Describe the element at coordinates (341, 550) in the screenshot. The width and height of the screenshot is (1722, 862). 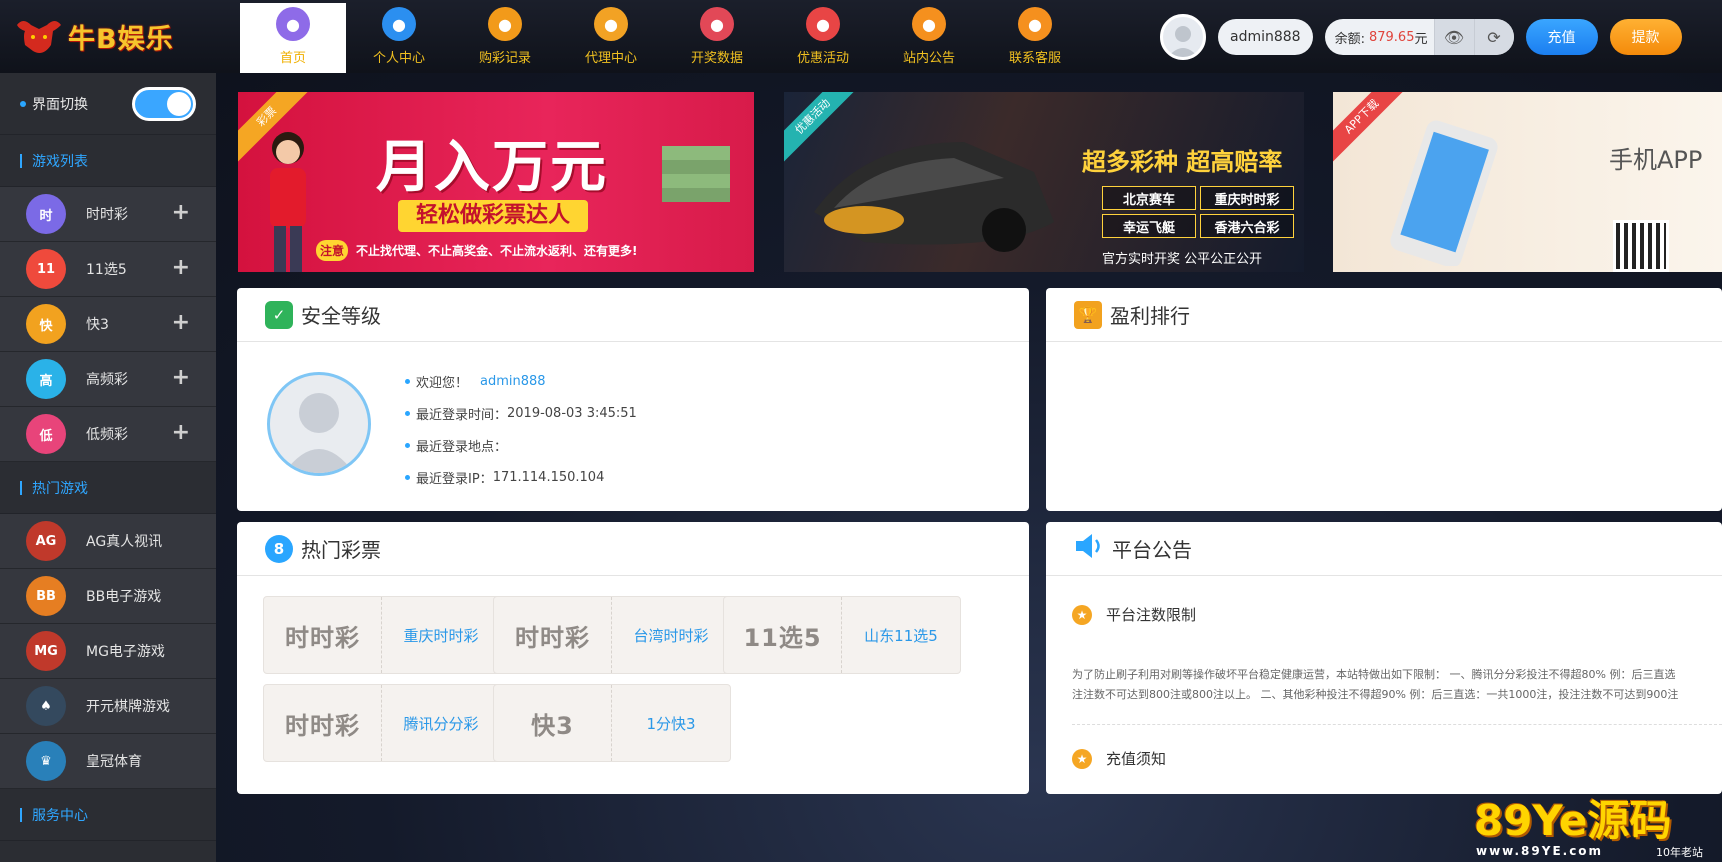
I see `hot-lottery-title: 热门彩票` at that location.